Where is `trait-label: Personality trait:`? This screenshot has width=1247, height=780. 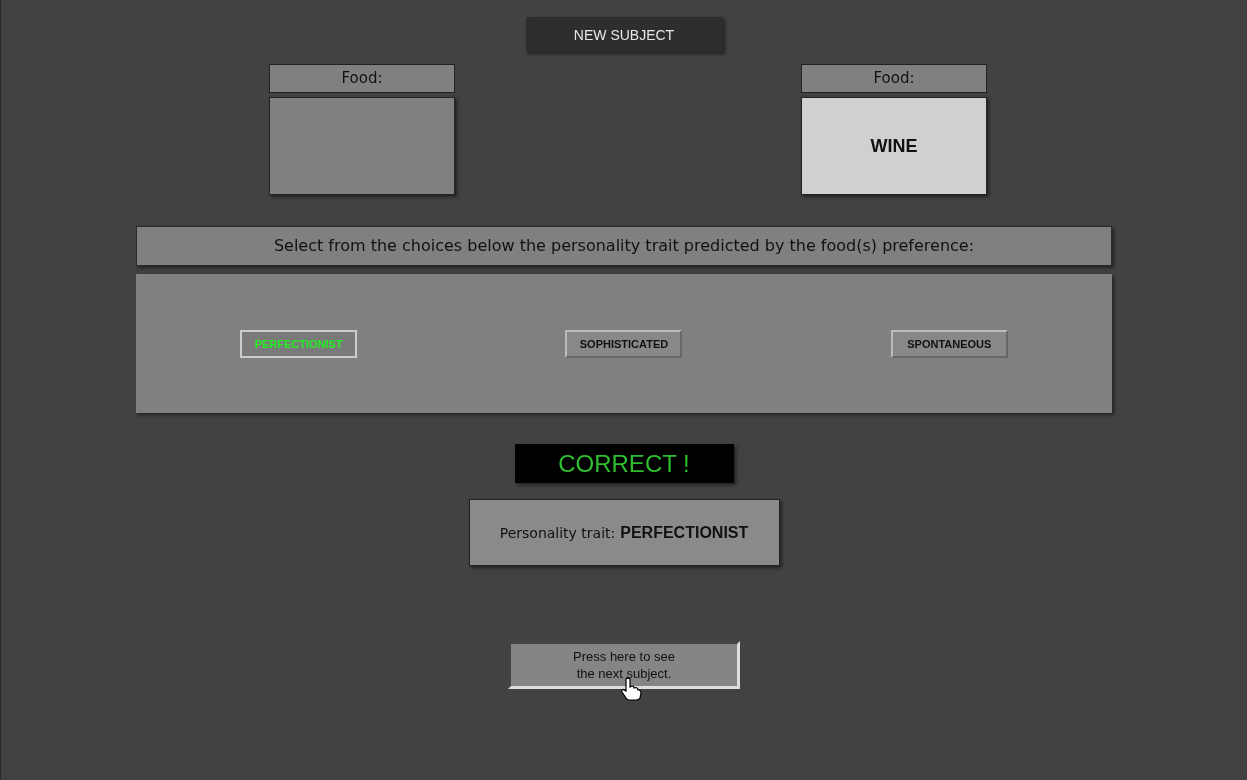
trait-label: Personality trait: is located at coordinates (557, 532).